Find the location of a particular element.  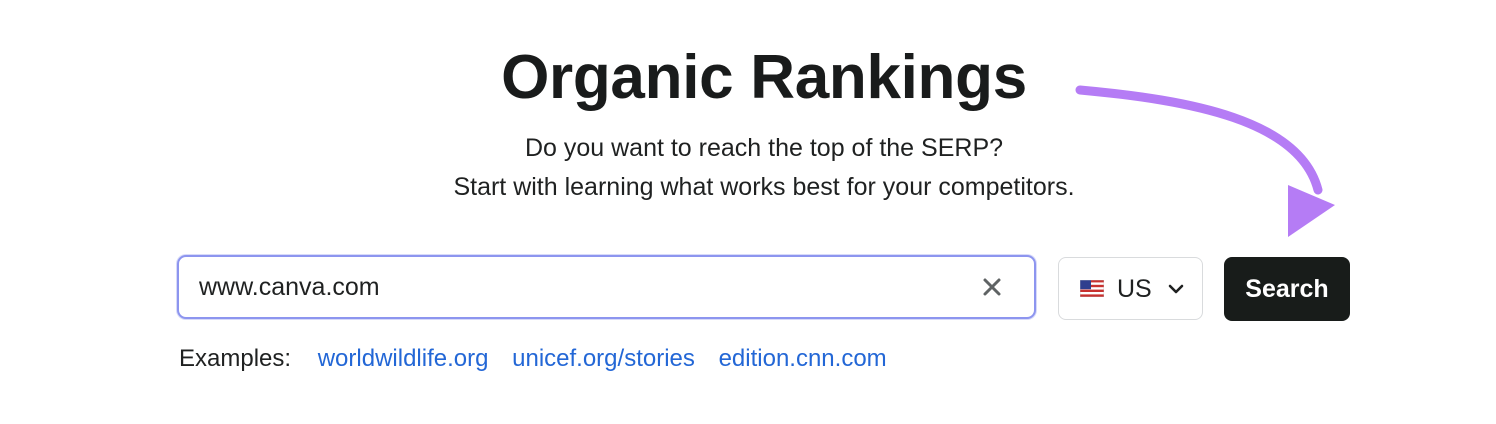

example-link-worldwildlife: worldwildlife.org is located at coordinates (403, 358).